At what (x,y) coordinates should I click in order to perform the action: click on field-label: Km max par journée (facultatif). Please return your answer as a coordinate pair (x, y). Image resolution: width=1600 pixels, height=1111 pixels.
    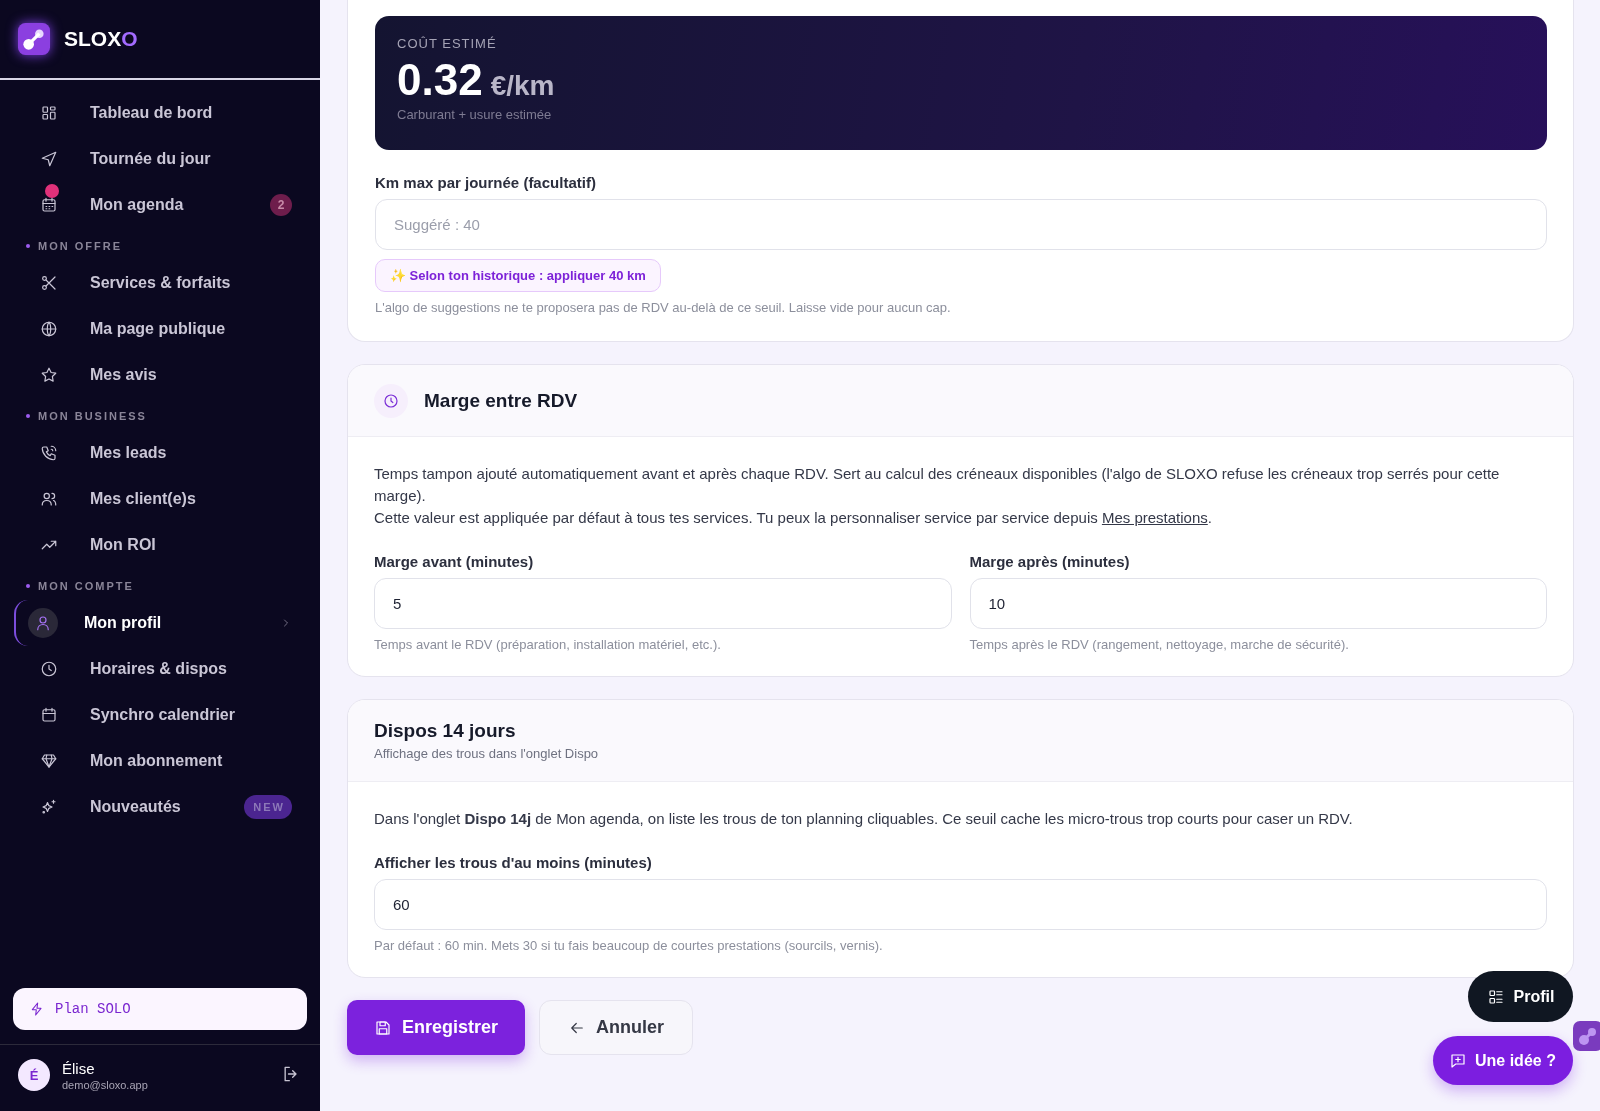
    Looking at the image, I should click on (486, 182).